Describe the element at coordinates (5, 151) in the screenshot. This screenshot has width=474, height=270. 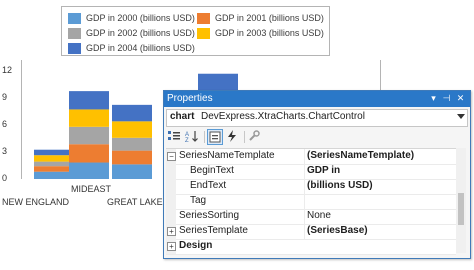
I see `y-tick-label: 3` at that location.